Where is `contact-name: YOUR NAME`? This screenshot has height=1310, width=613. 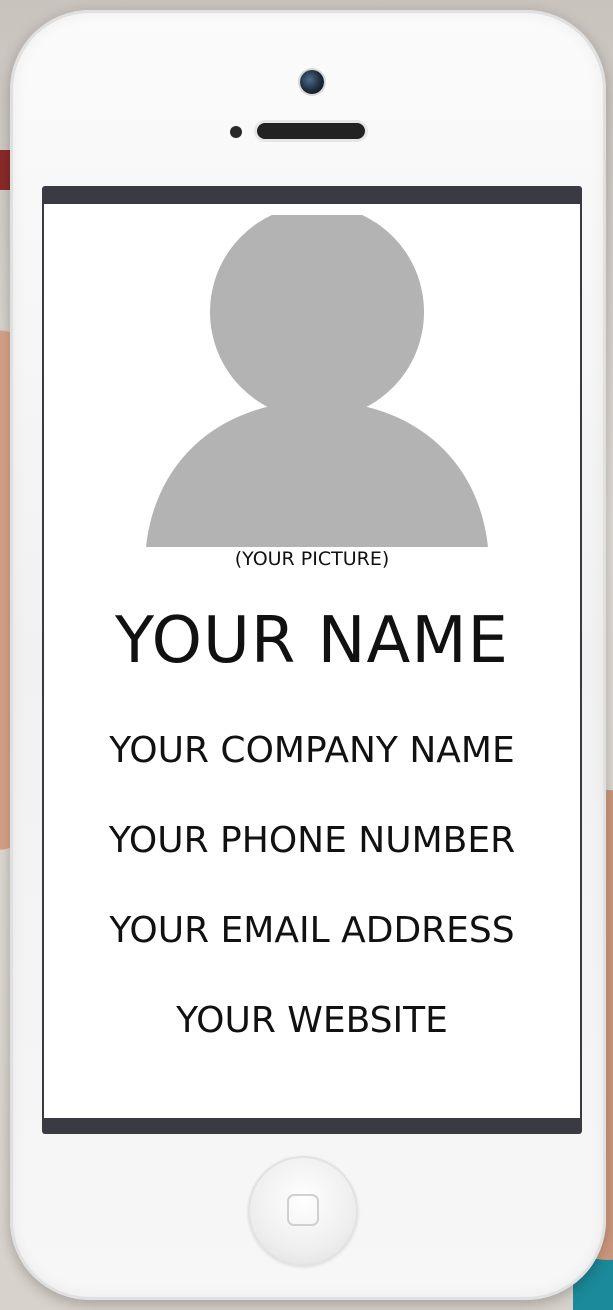
contact-name: YOUR NAME is located at coordinates (312, 641).